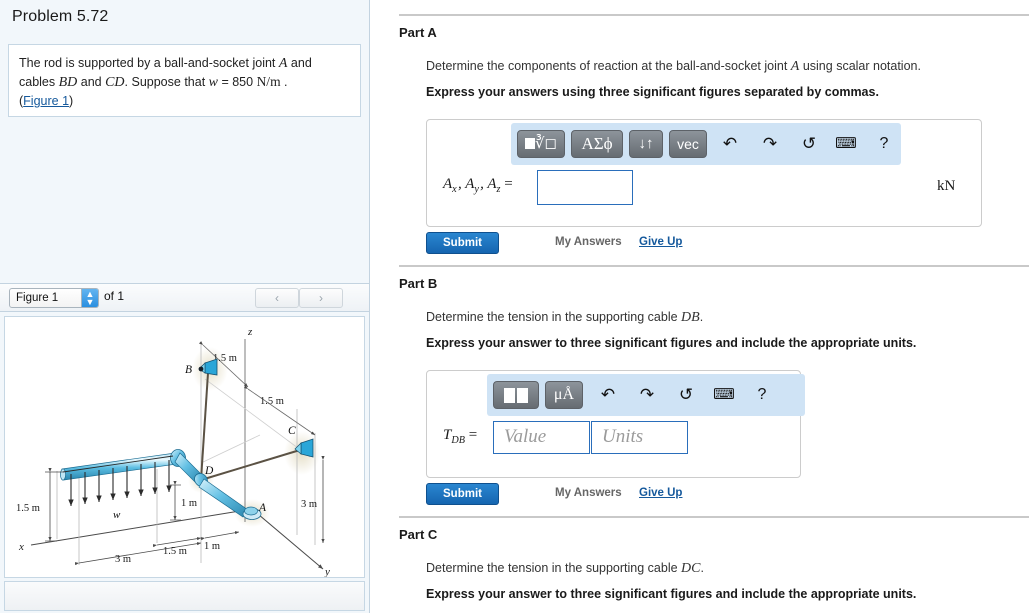 This screenshot has height=613, width=1029. Describe the element at coordinates (117, 515) in the screenshot. I see `load-w-label: w` at that location.